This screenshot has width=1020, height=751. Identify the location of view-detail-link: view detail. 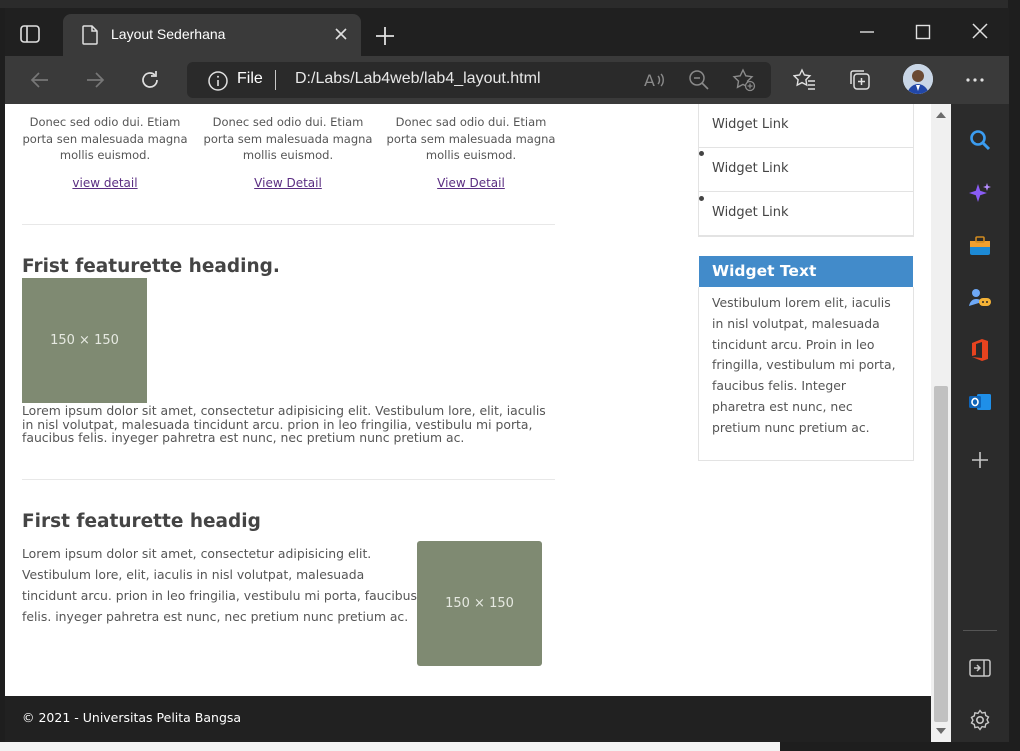
(104, 183).